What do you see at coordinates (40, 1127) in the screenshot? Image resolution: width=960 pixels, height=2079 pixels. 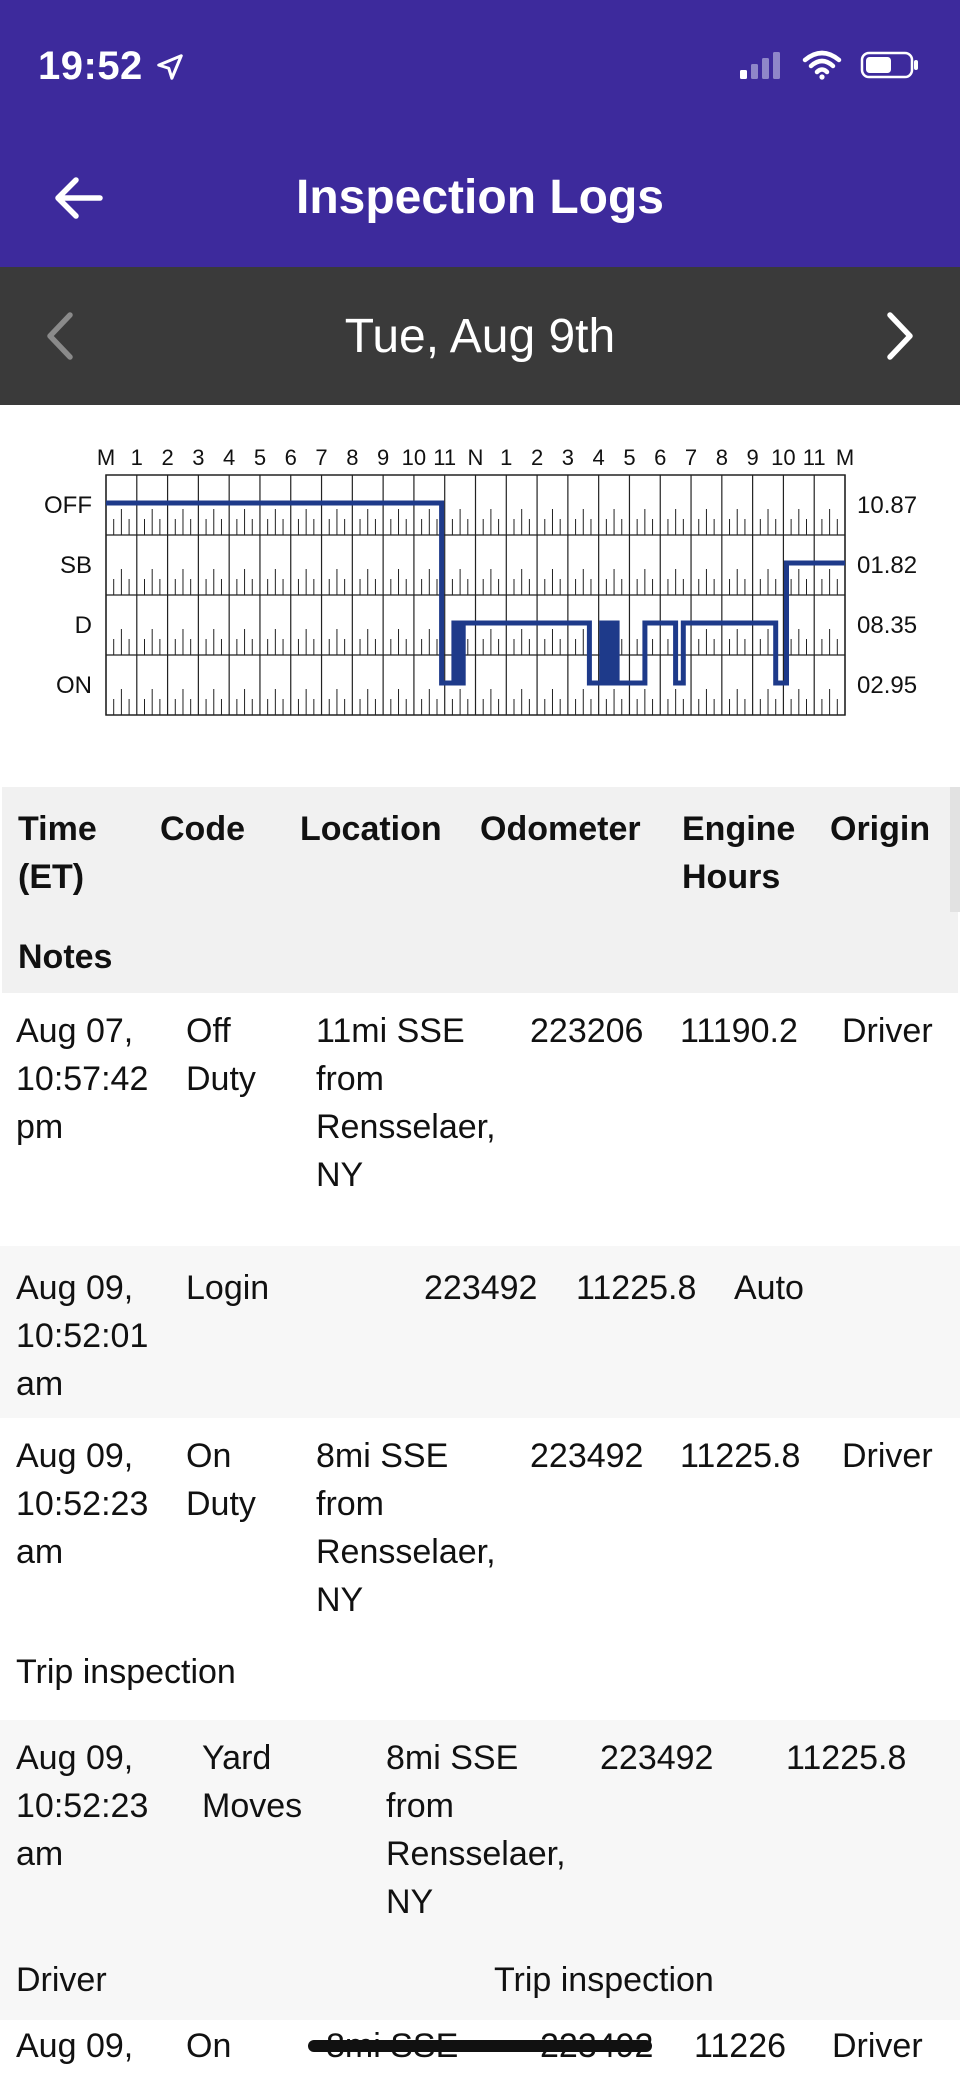 I see `cell-text: pm` at bounding box center [40, 1127].